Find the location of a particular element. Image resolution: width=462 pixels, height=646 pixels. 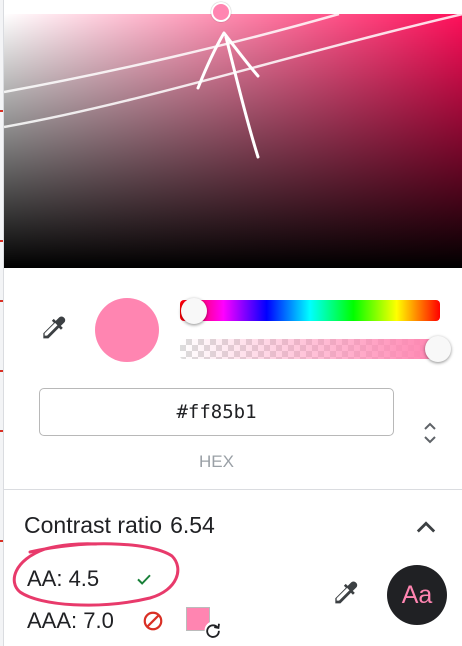

hue-slider is located at coordinates (310, 310).